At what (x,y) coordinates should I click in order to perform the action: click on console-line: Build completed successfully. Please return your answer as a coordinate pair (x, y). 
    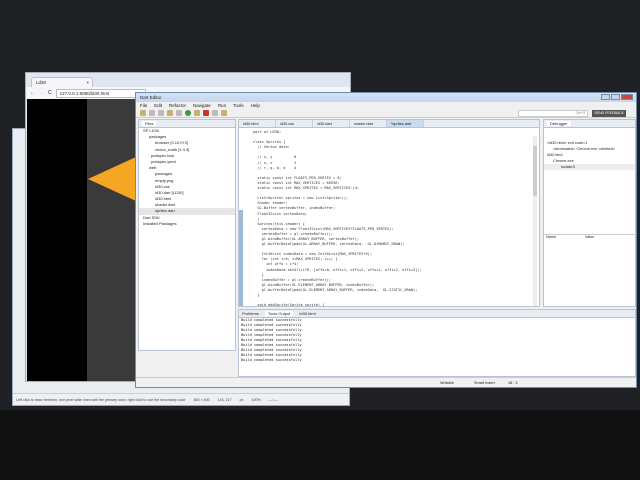
    Looking at the image, I should click on (271, 360).